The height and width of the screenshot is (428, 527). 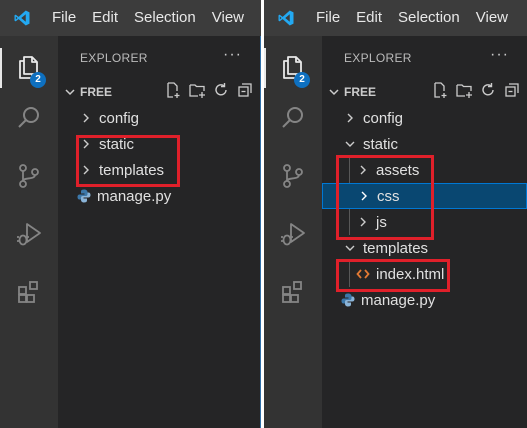 I want to click on tree-item-label: static, so click(x=381, y=144).